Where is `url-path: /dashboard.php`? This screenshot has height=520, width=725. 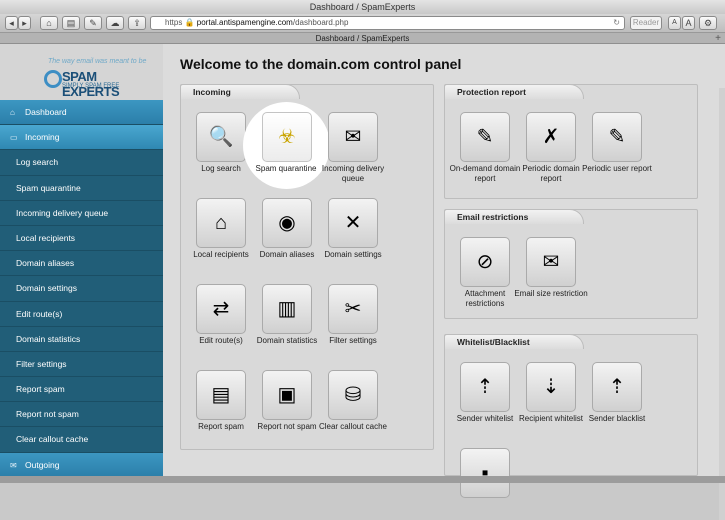 url-path: /dashboard.php is located at coordinates (320, 22).